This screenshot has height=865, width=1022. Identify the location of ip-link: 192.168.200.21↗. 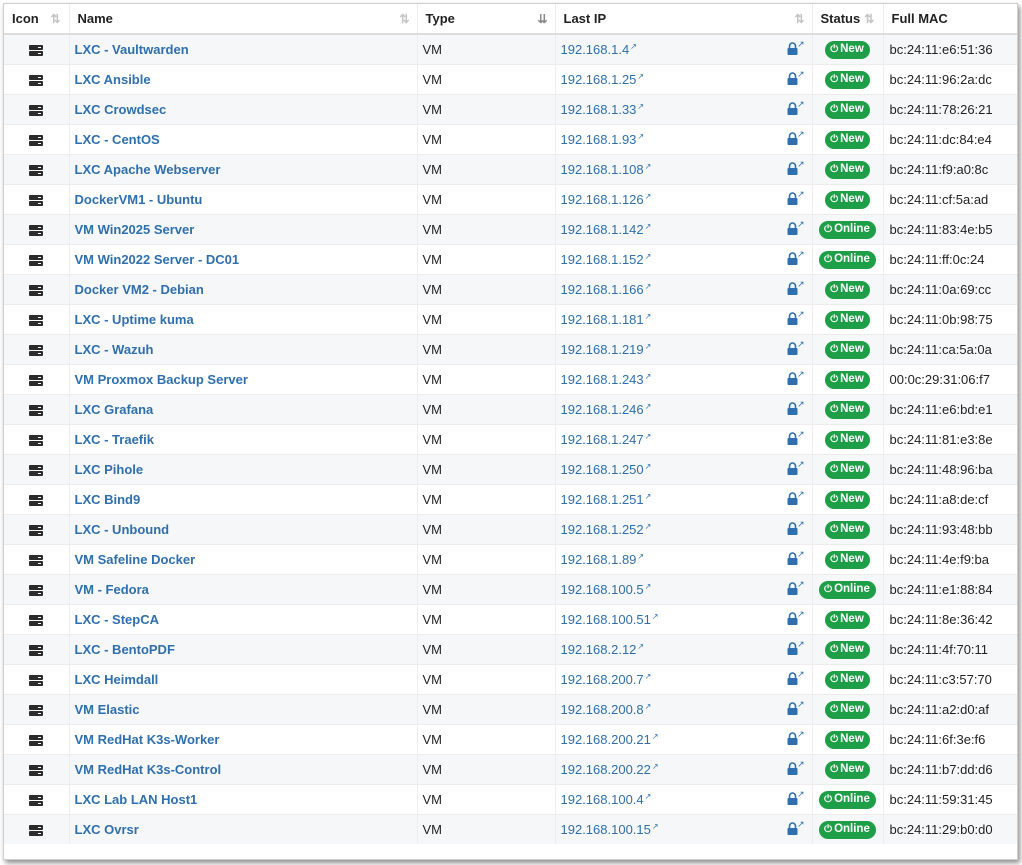
(610, 739).